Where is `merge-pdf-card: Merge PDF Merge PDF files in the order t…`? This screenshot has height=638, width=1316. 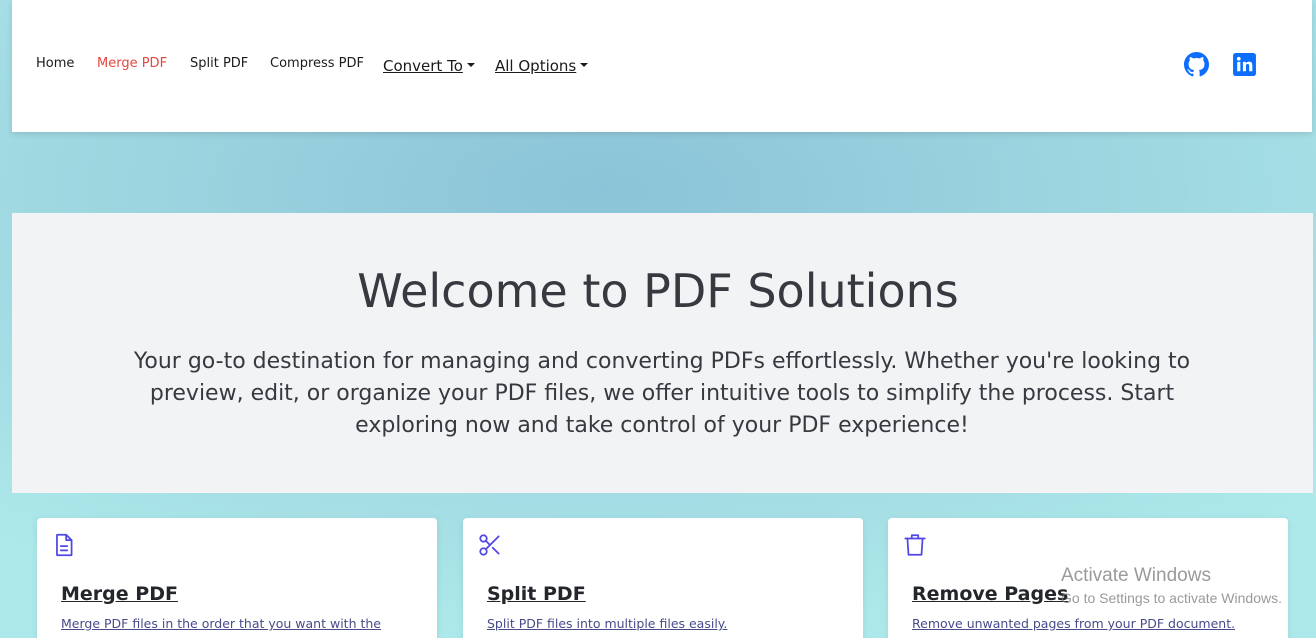
merge-pdf-card: Merge PDF Merge PDF files in the order t… is located at coordinates (237, 578).